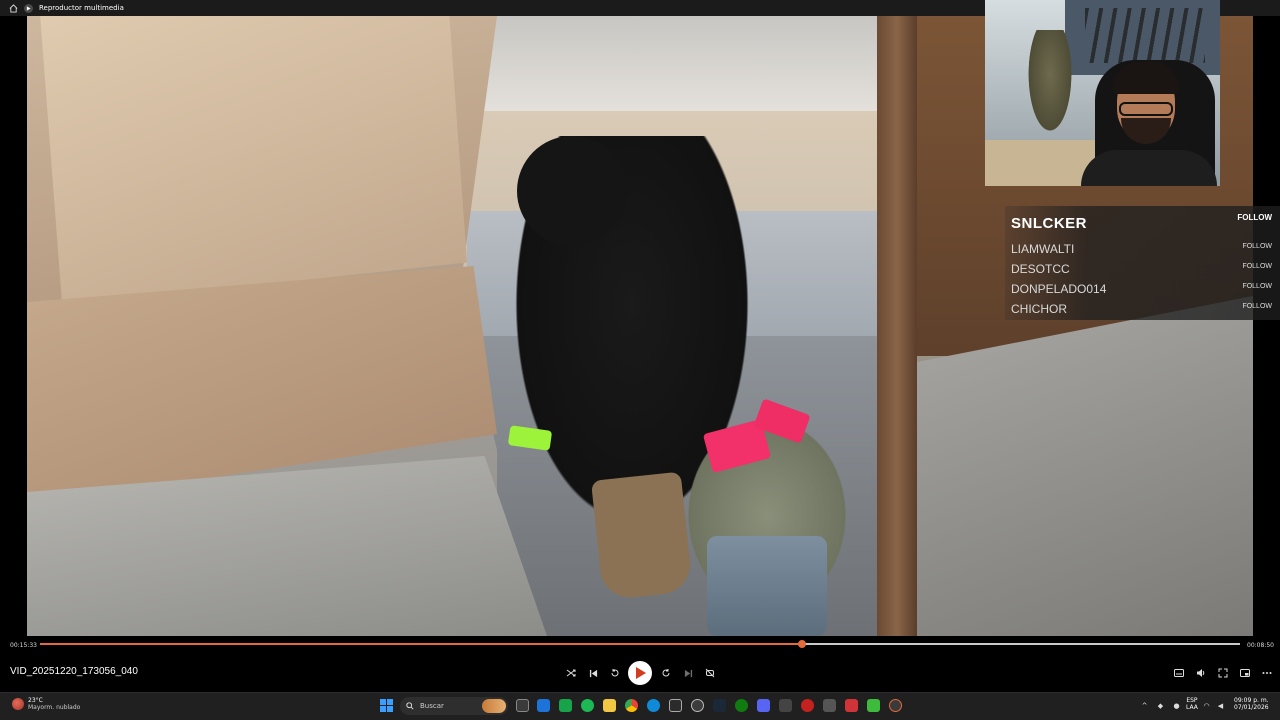  I want to click on seek-bar, so click(640, 644).